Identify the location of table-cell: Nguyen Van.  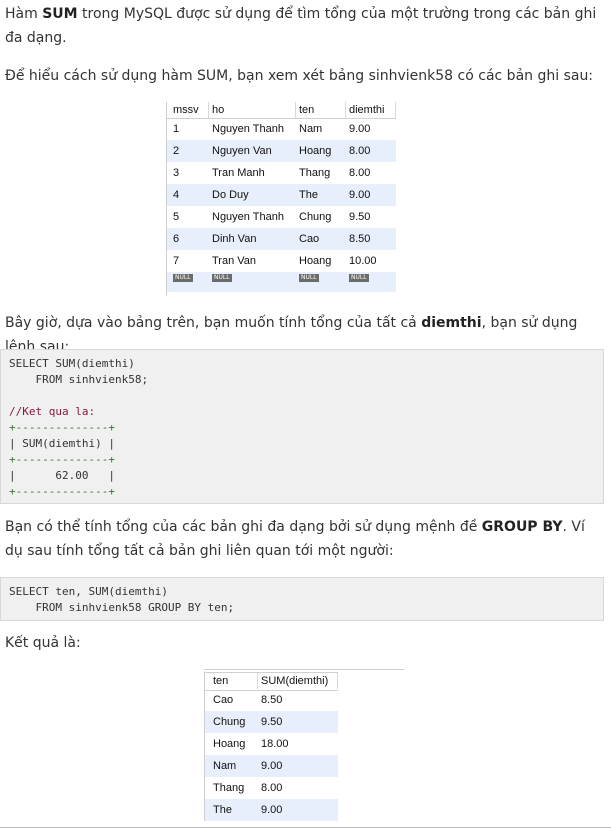
(242, 151).